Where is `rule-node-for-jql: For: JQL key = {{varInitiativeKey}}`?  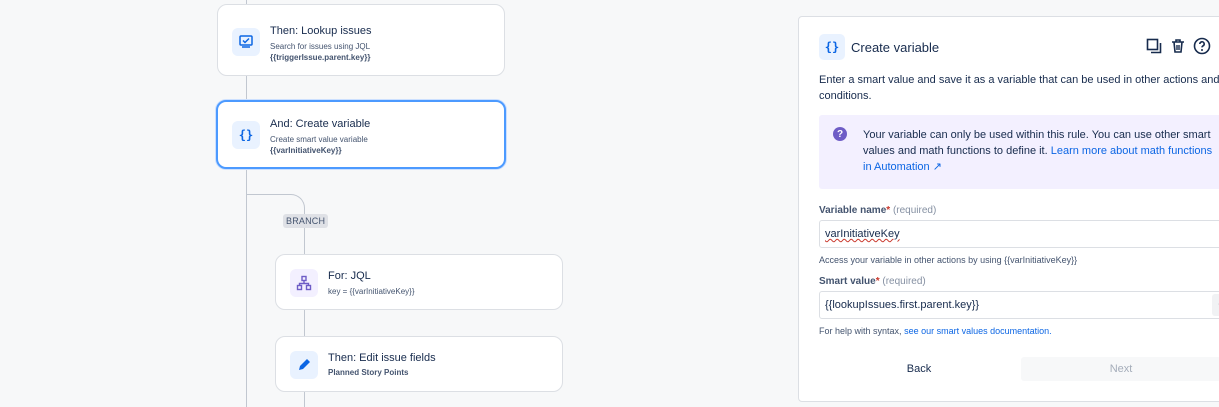 rule-node-for-jql: For: JQL key = {{varInitiativeKey}} is located at coordinates (419, 282).